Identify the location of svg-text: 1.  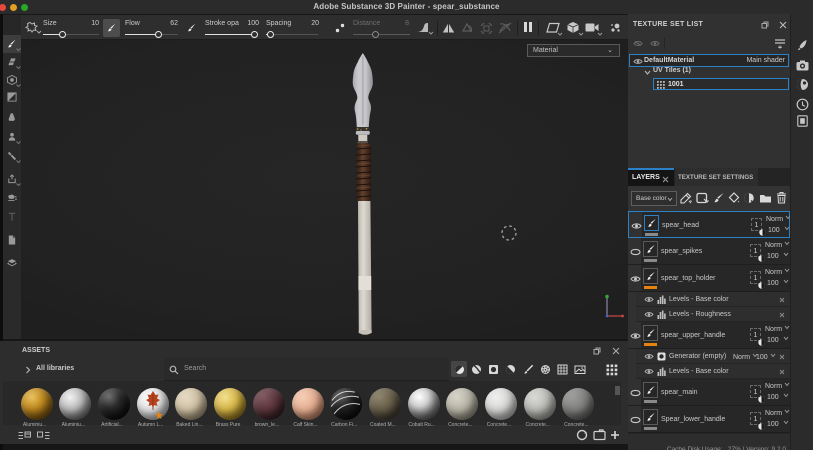
(16, 199).